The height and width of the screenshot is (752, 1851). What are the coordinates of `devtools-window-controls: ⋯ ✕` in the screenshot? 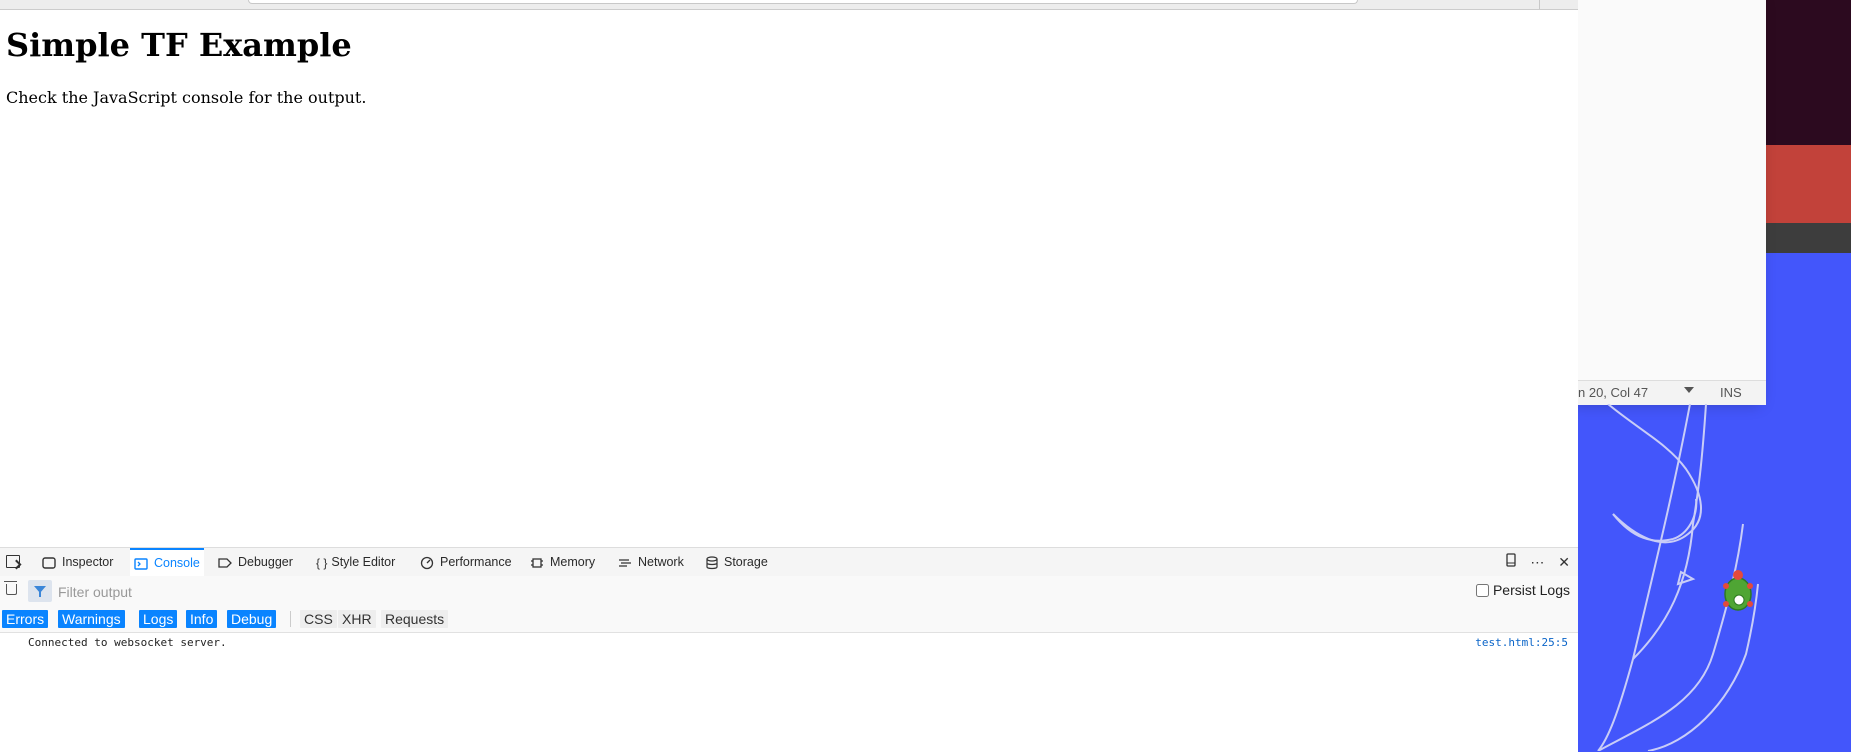 It's located at (1533, 562).